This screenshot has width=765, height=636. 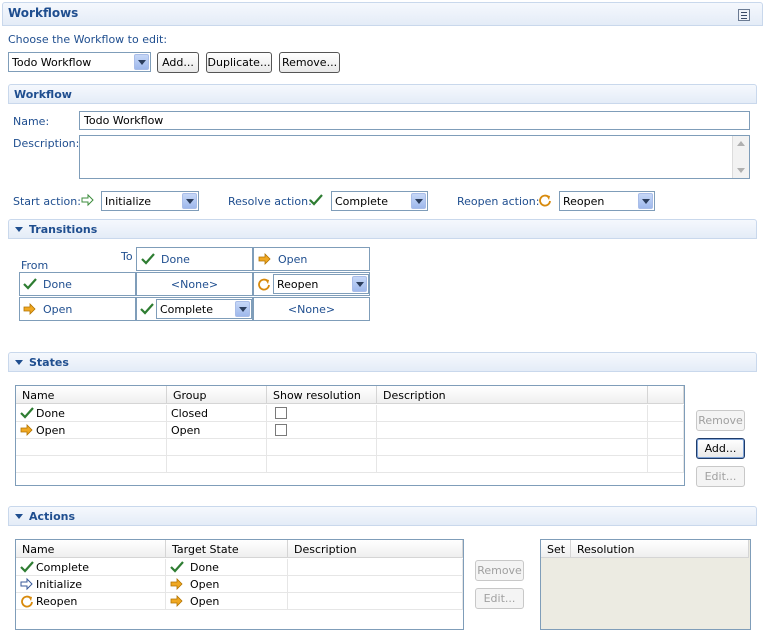 What do you see at coordinates (512, 395) in the screenshot?
I see `states-header-description: Description` at bounding box center [512, 395].